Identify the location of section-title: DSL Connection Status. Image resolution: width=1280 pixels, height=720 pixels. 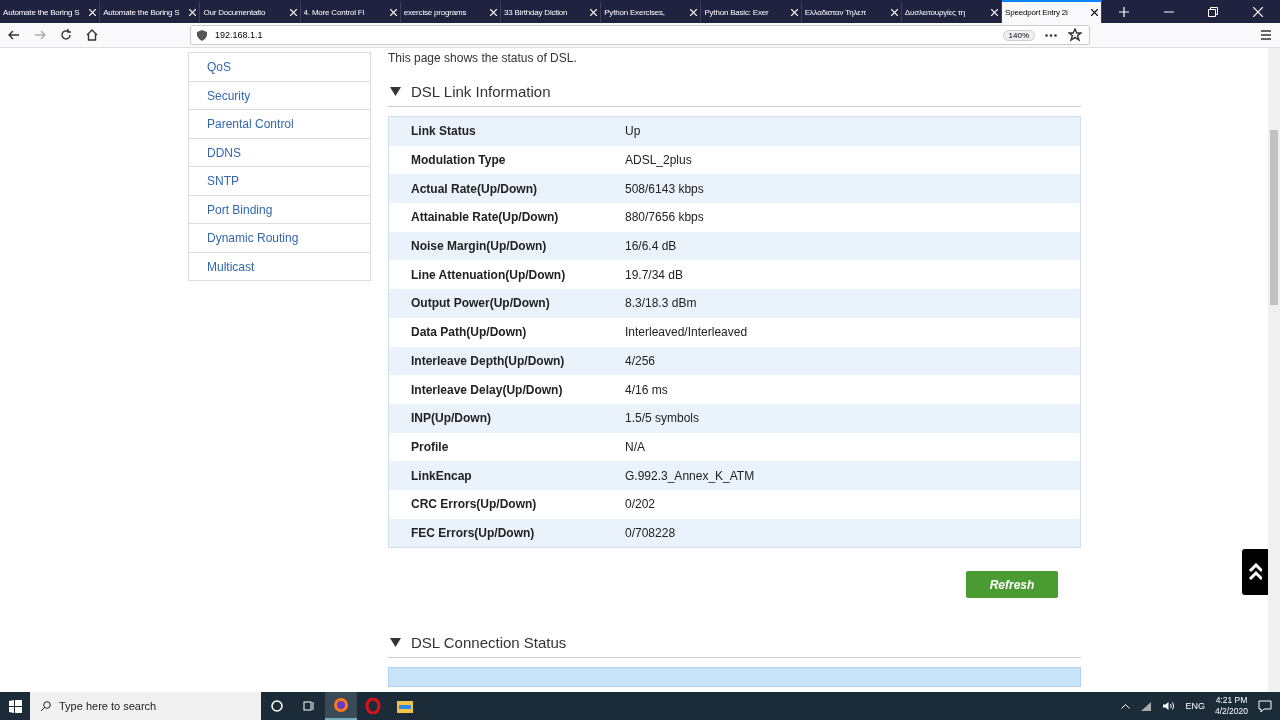
(489, 643).